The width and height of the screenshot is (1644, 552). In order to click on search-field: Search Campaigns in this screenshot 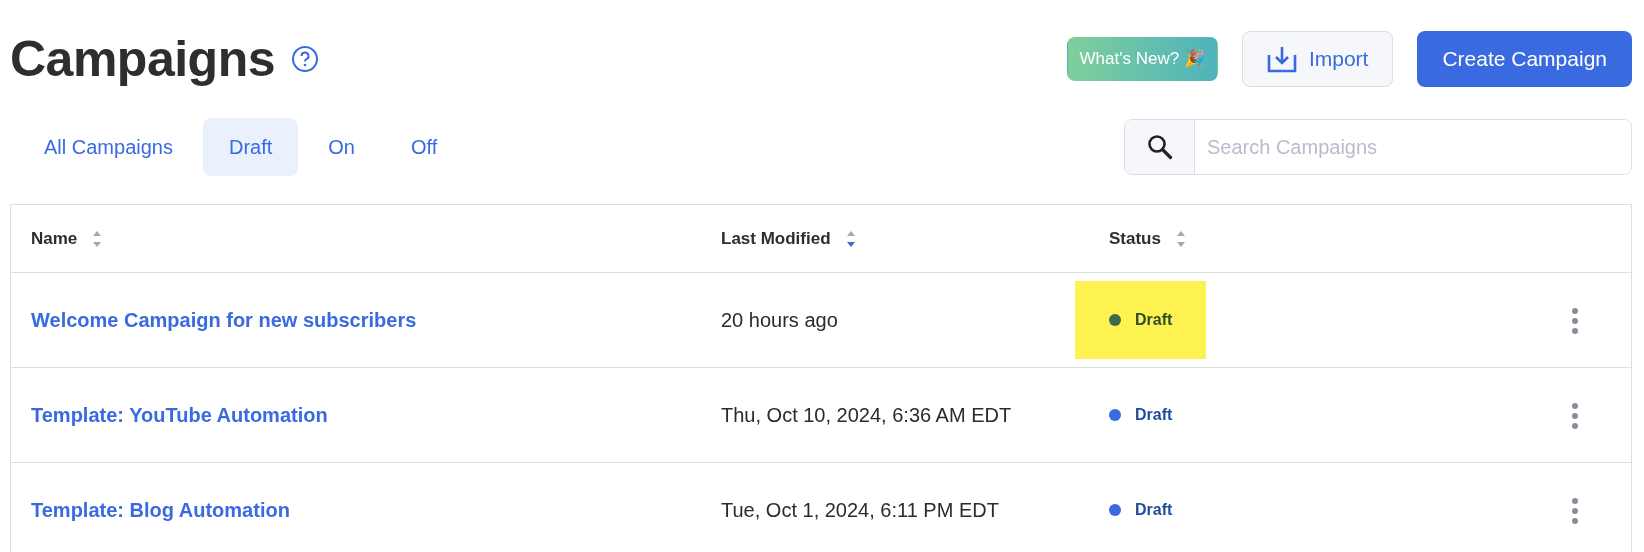, I will do `click(1378, 147)`.